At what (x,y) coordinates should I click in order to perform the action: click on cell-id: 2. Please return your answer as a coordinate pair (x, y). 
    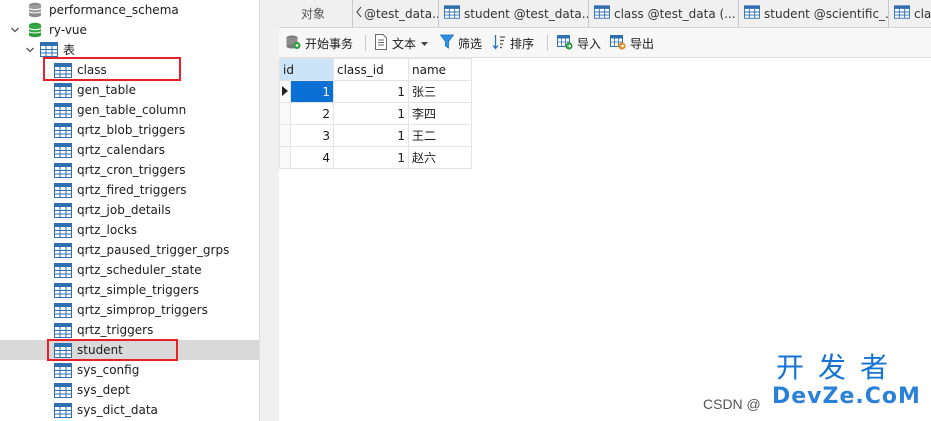
    Looking at the image, I should click on (312, 113).